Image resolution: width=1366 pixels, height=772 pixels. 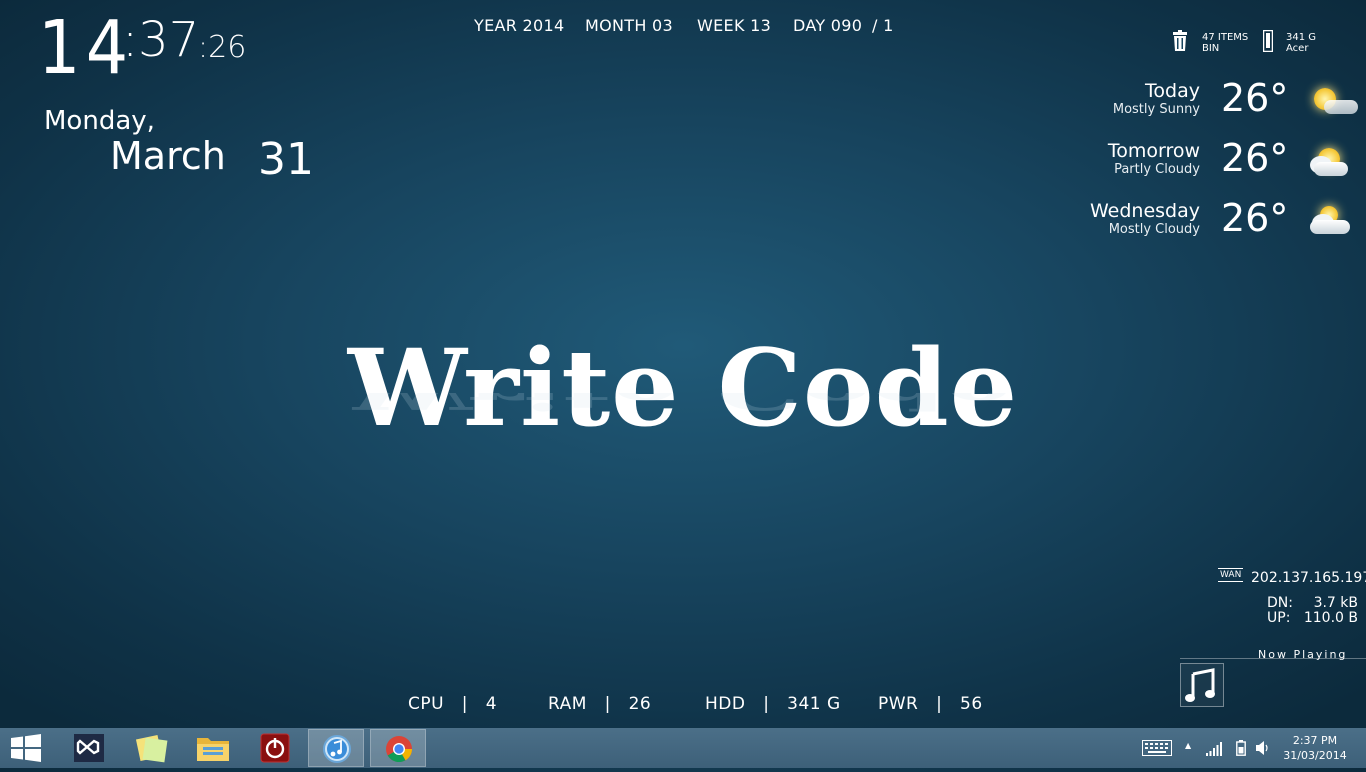 What do you see at coordinates (1214, 748) in the screenshot?
I see `signal-icon` at bounding box center [1214, 748].